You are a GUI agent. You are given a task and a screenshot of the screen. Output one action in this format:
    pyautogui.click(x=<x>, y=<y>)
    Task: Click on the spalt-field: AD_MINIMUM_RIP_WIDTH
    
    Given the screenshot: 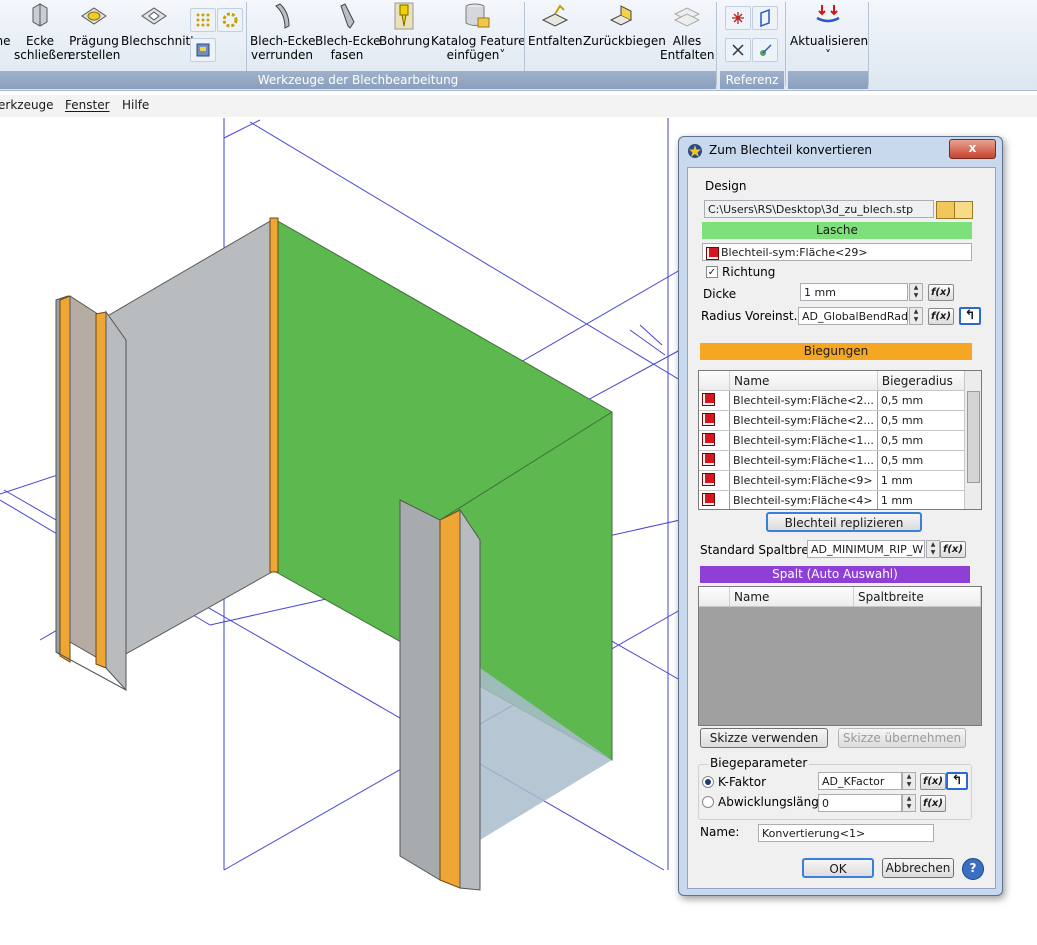 What is the action you would take?
    pyautogui.click(x=866, y=549)
    